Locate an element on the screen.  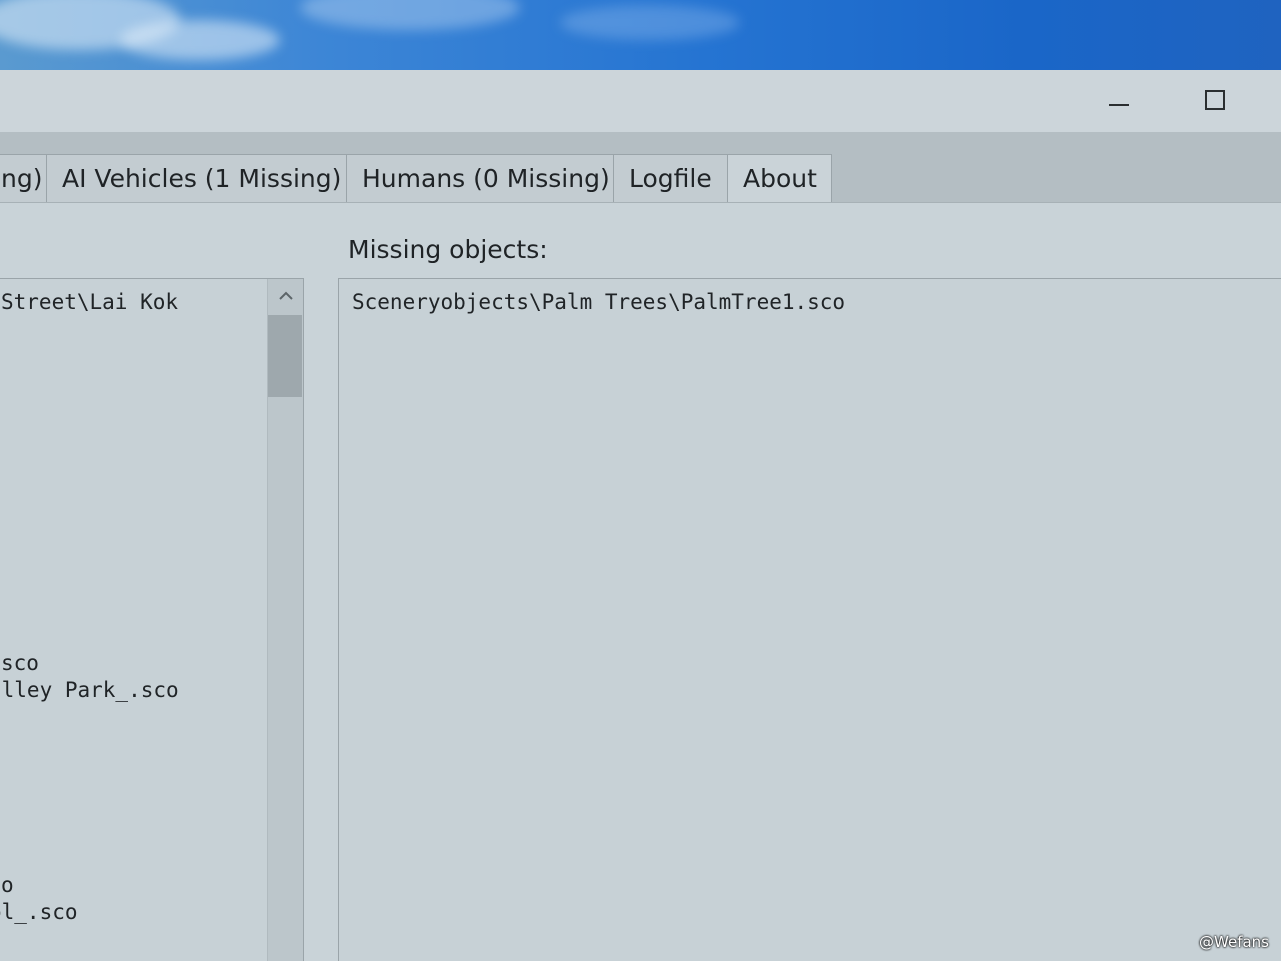
chevron-up-icon is located at coordinates (285, 295).